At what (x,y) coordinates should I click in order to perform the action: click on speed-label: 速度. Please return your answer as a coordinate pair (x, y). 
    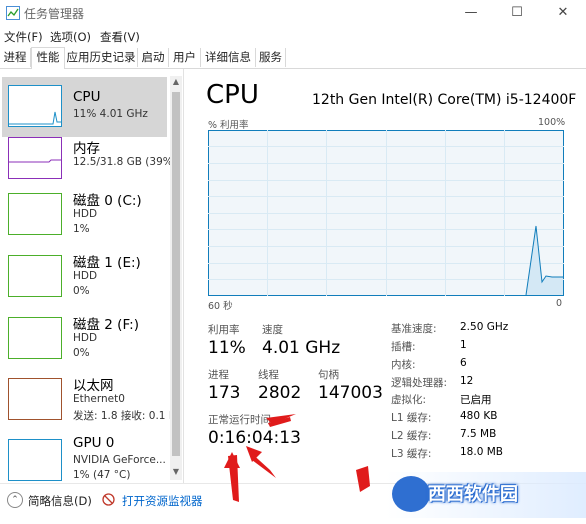
    Looking at the image, I should click on (272, 330).